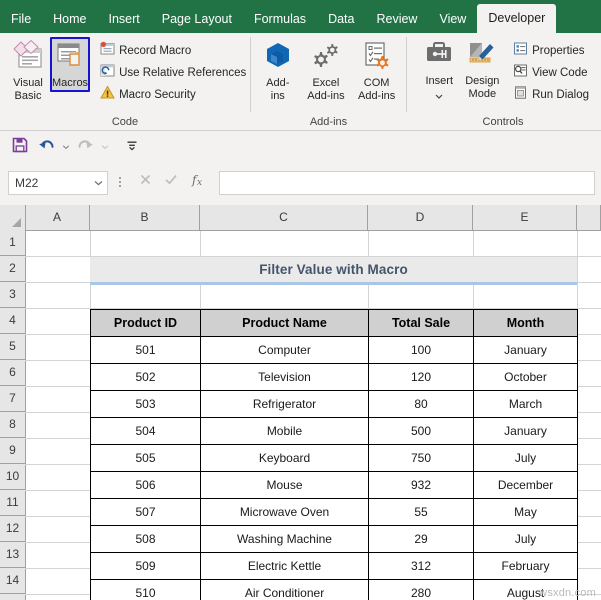 The height and width of the screenshot is (600, 601). What do you see at coordinates (326, 71) in the screenshot?
I see `excel-addins-button: Excel Add-ins` at bounding box center [326, 71].